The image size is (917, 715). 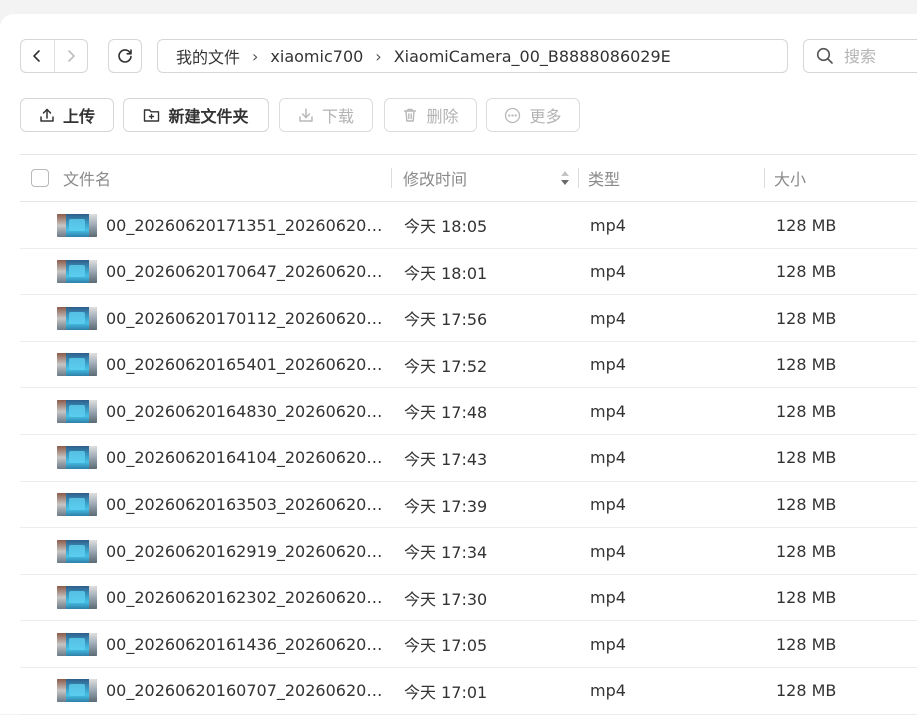 What do you see at coordinates (513, 115) in the screenshot?
I see `more-icon` at bounding box center [513, 115].